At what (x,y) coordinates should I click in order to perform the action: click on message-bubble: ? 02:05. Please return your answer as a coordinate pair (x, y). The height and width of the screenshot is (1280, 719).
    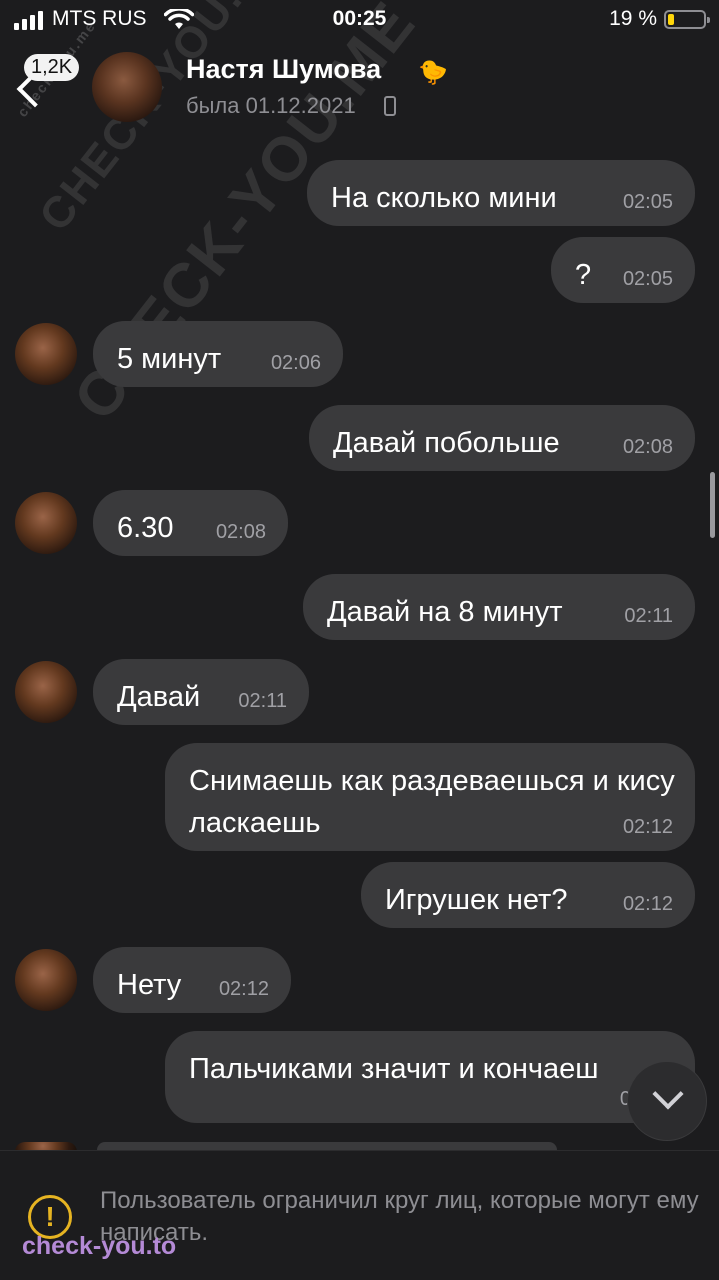
    Looking at the image, I should click on (623, 270).